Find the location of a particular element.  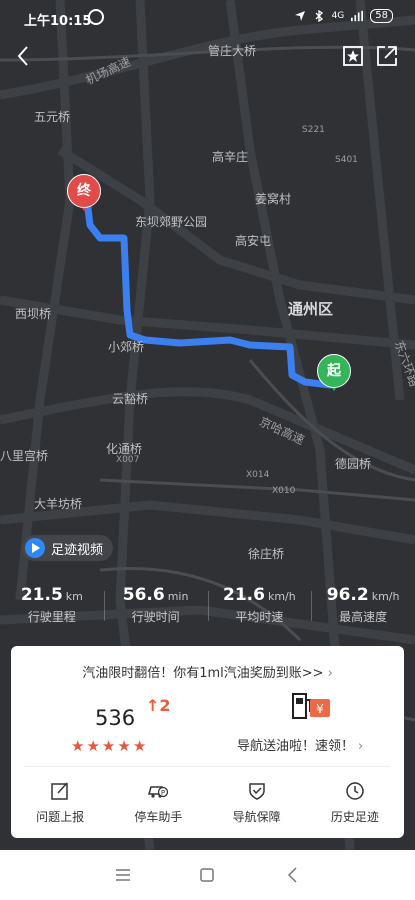

nav-guarantee-button: 导航保障 is located at coordinates (257, 801).